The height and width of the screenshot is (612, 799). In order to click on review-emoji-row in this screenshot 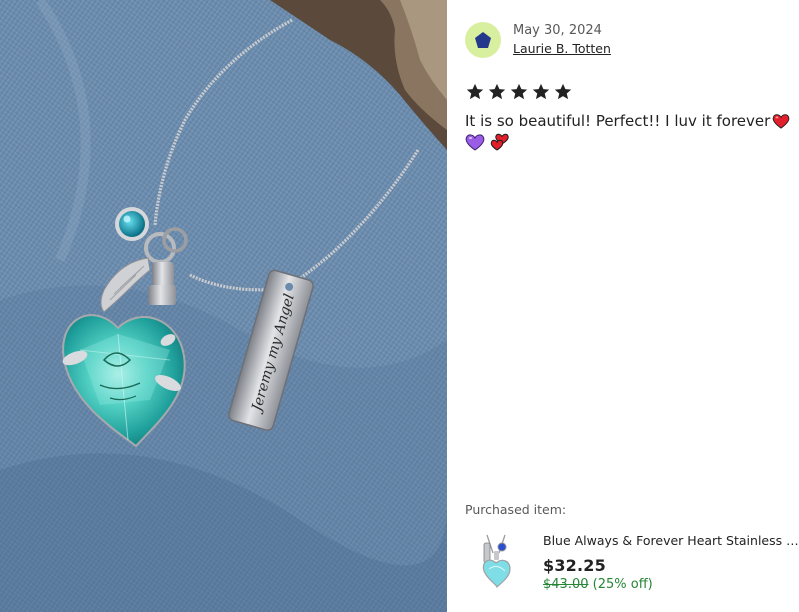, I will do `click(488, 142)`.